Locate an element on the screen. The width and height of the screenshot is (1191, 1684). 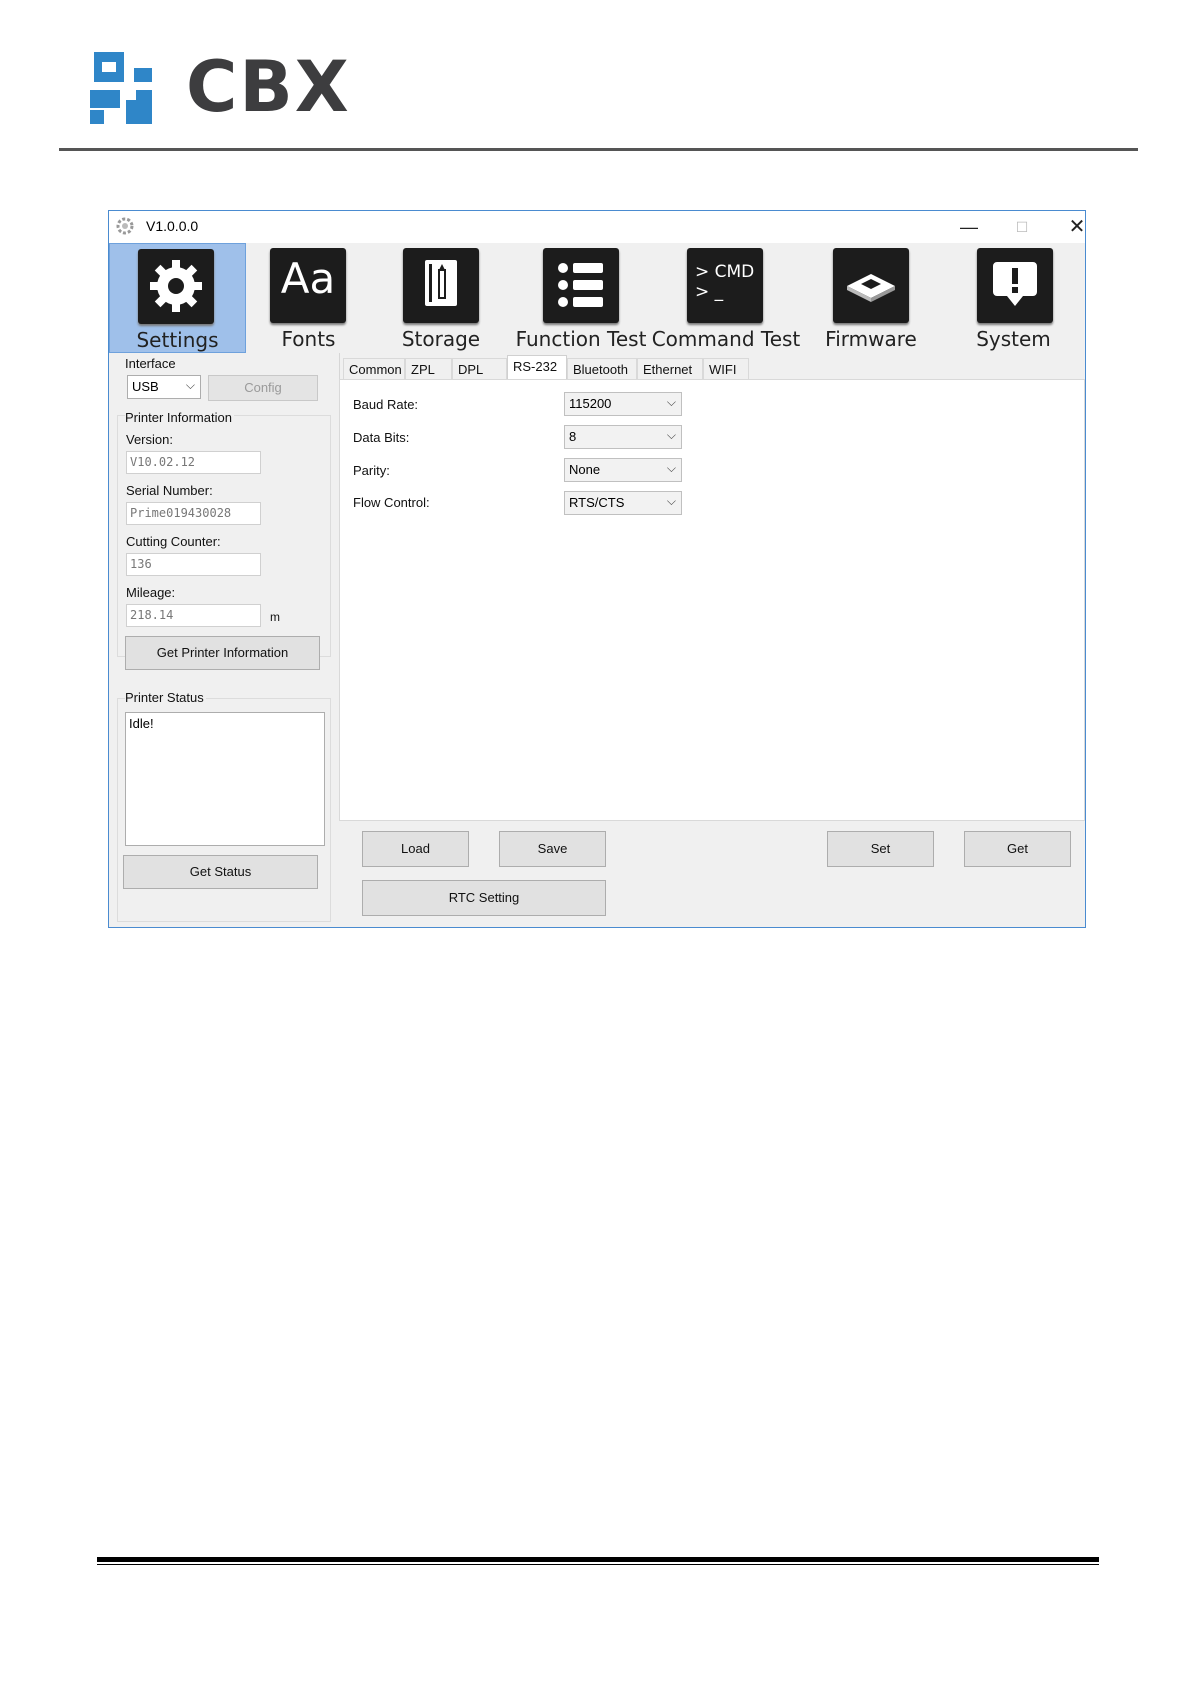
baud-rate-select: 115200 ⌵ is located at coordinates (623, 404).